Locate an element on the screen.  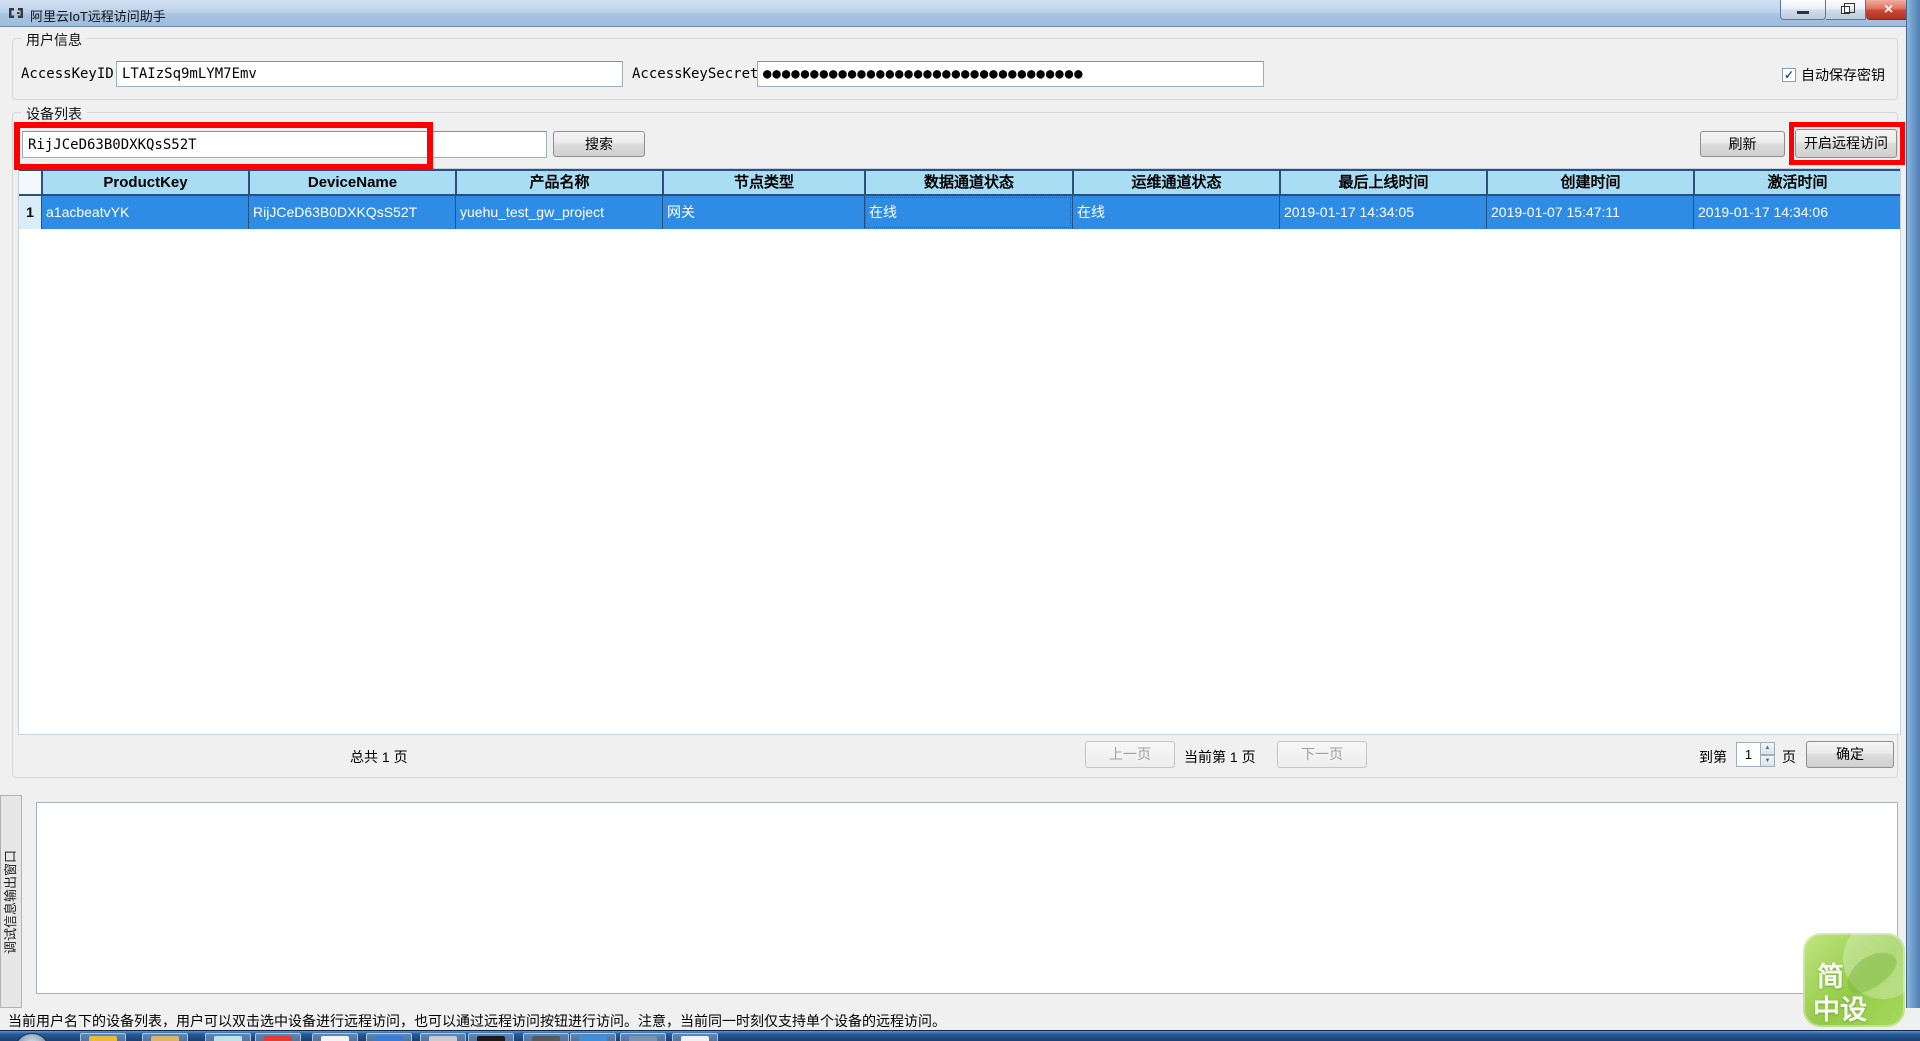
log-panel-side-label: 调试信息输出窗口 is located at coordinates (11, 901).